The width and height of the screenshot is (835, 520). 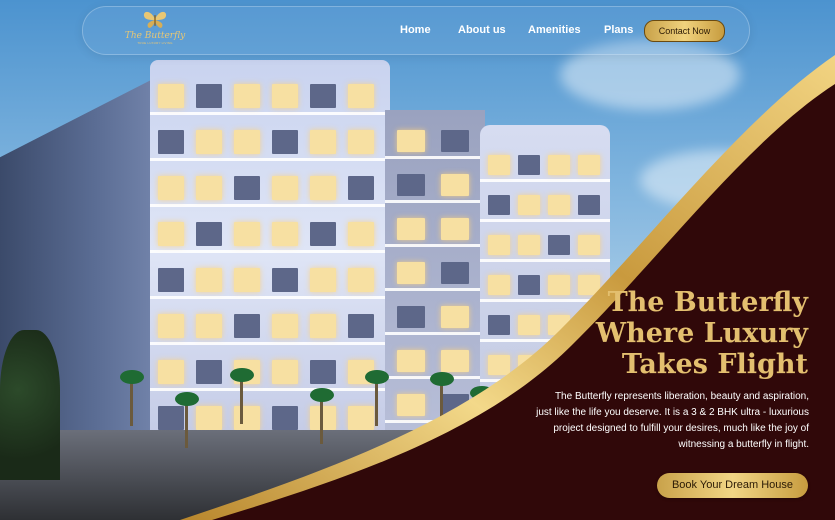 I want to click on hero-headline: The Butterfly Where Luxury Takes Flight, so click(x=658, y=333).